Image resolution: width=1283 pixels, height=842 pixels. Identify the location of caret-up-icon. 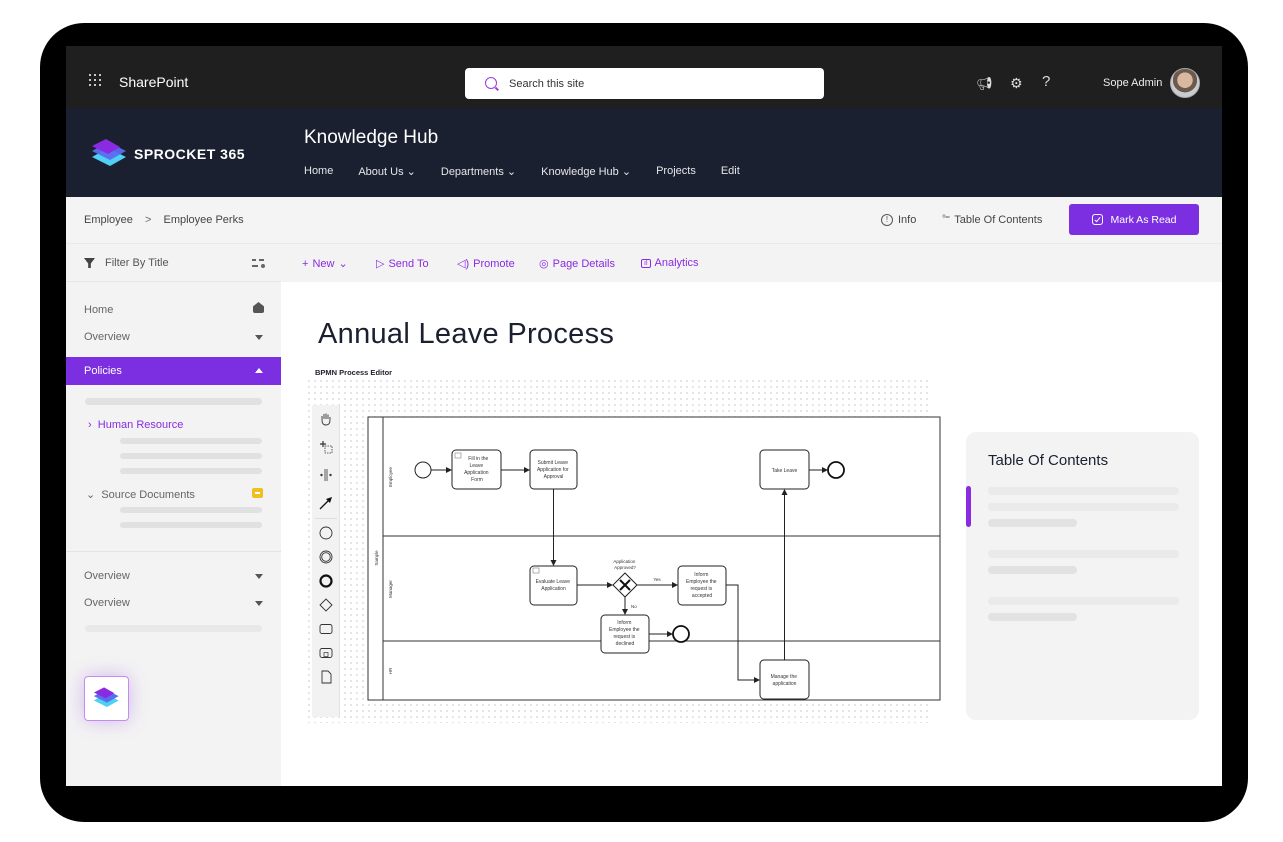
(259, 370).